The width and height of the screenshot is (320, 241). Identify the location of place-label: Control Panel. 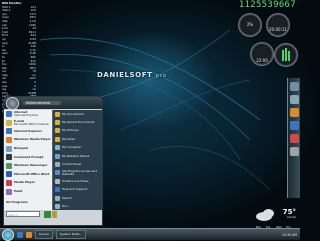
(72, 163).